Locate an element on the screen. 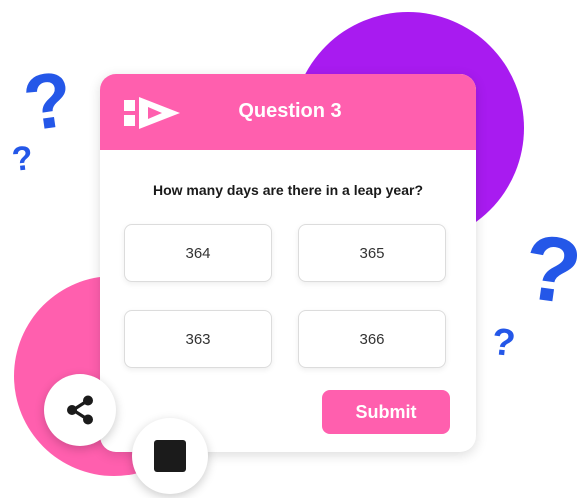 This screenshot has height=498, width=585. answer-option-364: 364 is located at coordinates (198, 253).